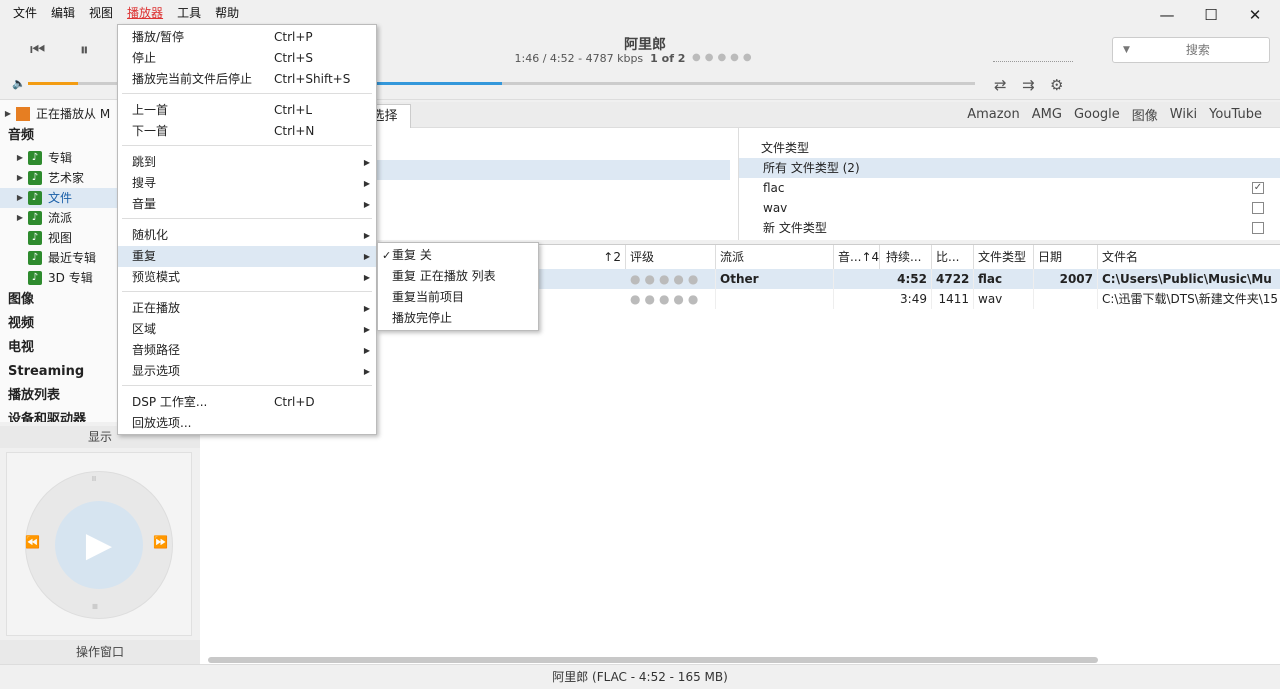  I want to click on player-menu-item: 预览模式 ▶, so click(247, 277).